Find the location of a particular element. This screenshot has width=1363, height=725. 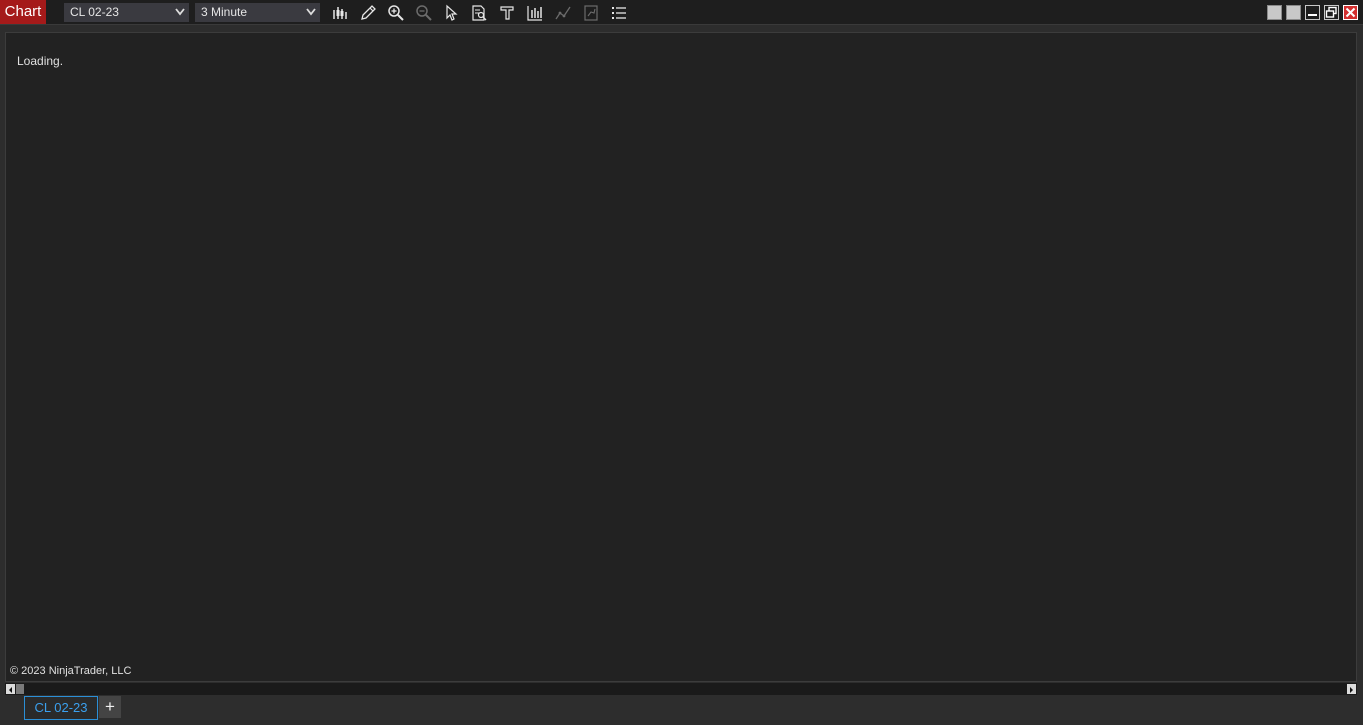

drawing-tool-icon is located at coordinates (368, 12).